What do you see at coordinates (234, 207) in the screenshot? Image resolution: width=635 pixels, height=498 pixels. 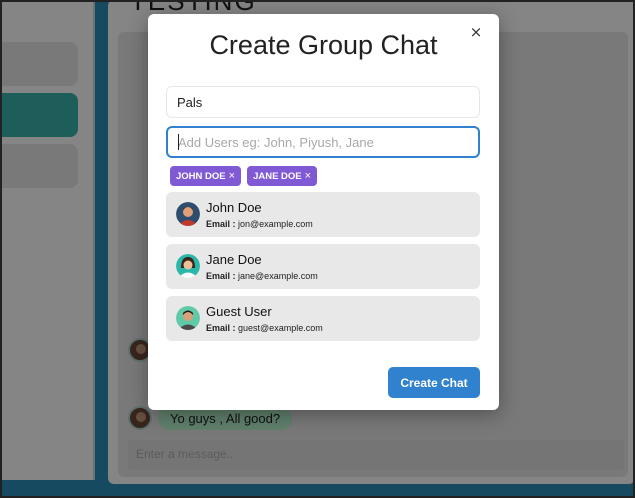 I see `user-name: John Doe` at bounding box center [234, 207].